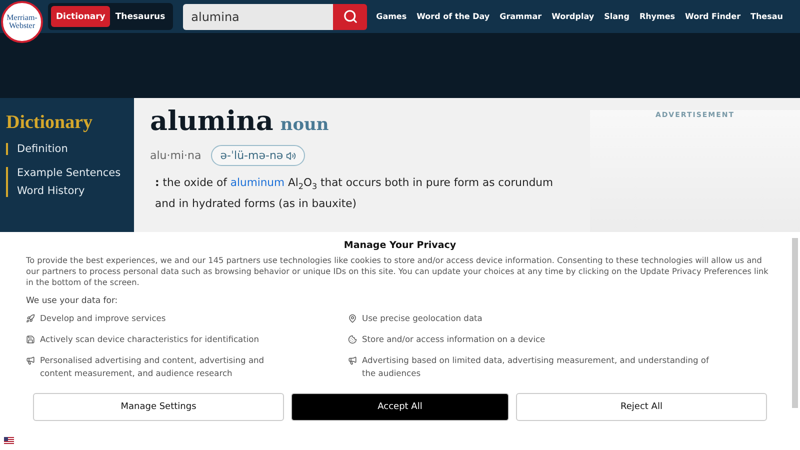 The width and height of the screenshot is (800, 450). I want to click on sidebar-item: Example Sentences, so click(71, 173).